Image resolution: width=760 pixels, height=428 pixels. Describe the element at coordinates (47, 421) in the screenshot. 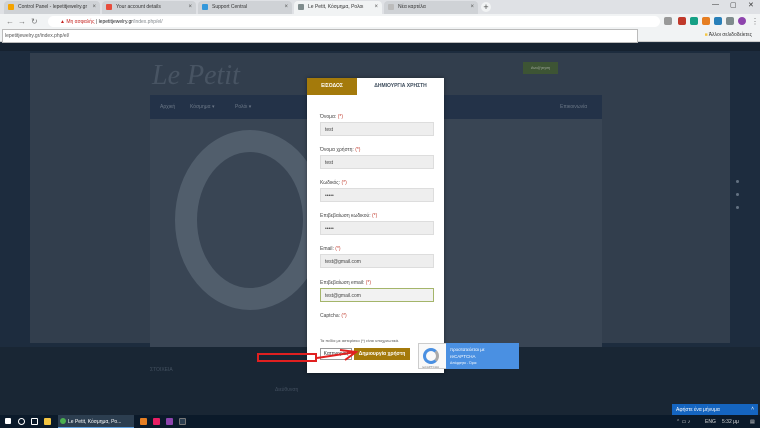

I see `file-explorer-icon` at that location.